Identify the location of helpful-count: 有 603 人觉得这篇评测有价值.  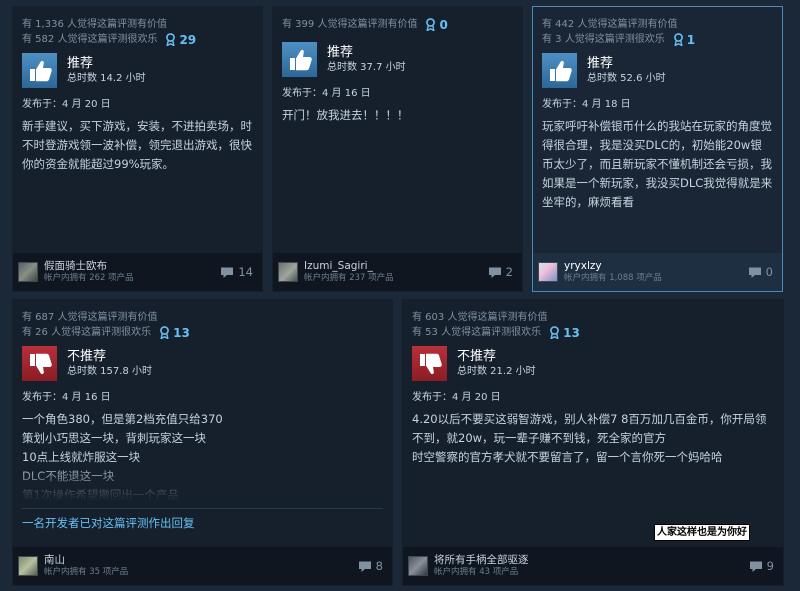
(480, 317).